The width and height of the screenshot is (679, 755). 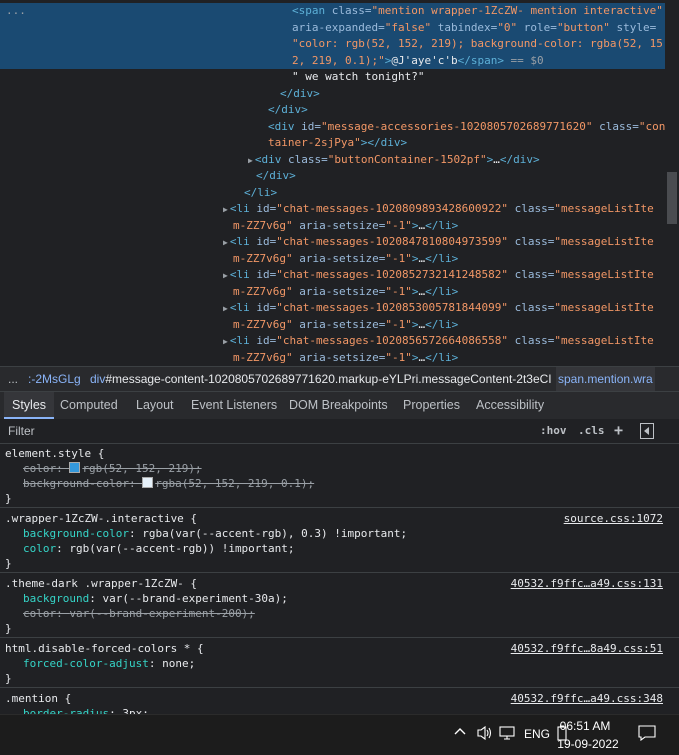 What do you see at coordinates (178, 663) in the screenshot?
I see `property-value: none;` at bounding box center [178, 663].